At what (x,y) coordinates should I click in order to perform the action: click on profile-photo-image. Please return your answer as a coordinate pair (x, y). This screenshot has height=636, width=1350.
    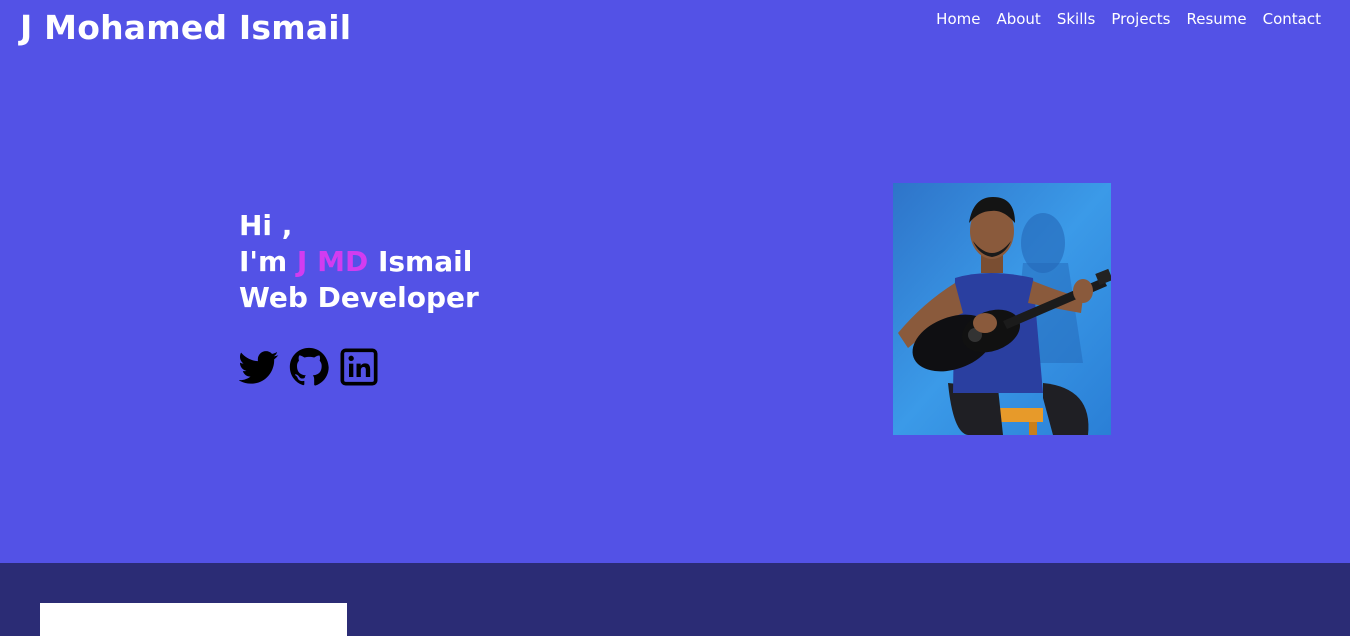
    Looking at the image, I should click on (1002, 309).